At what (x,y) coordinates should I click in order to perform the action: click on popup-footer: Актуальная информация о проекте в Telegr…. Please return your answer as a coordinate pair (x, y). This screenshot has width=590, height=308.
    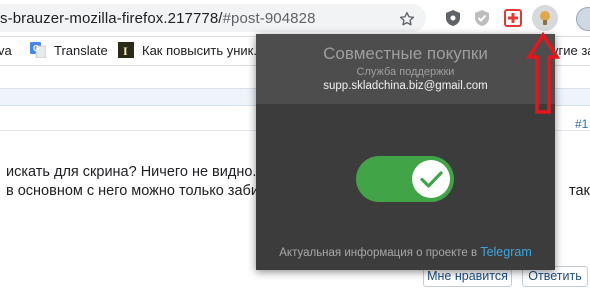
    Looking at the image, I should click on (405, 252).